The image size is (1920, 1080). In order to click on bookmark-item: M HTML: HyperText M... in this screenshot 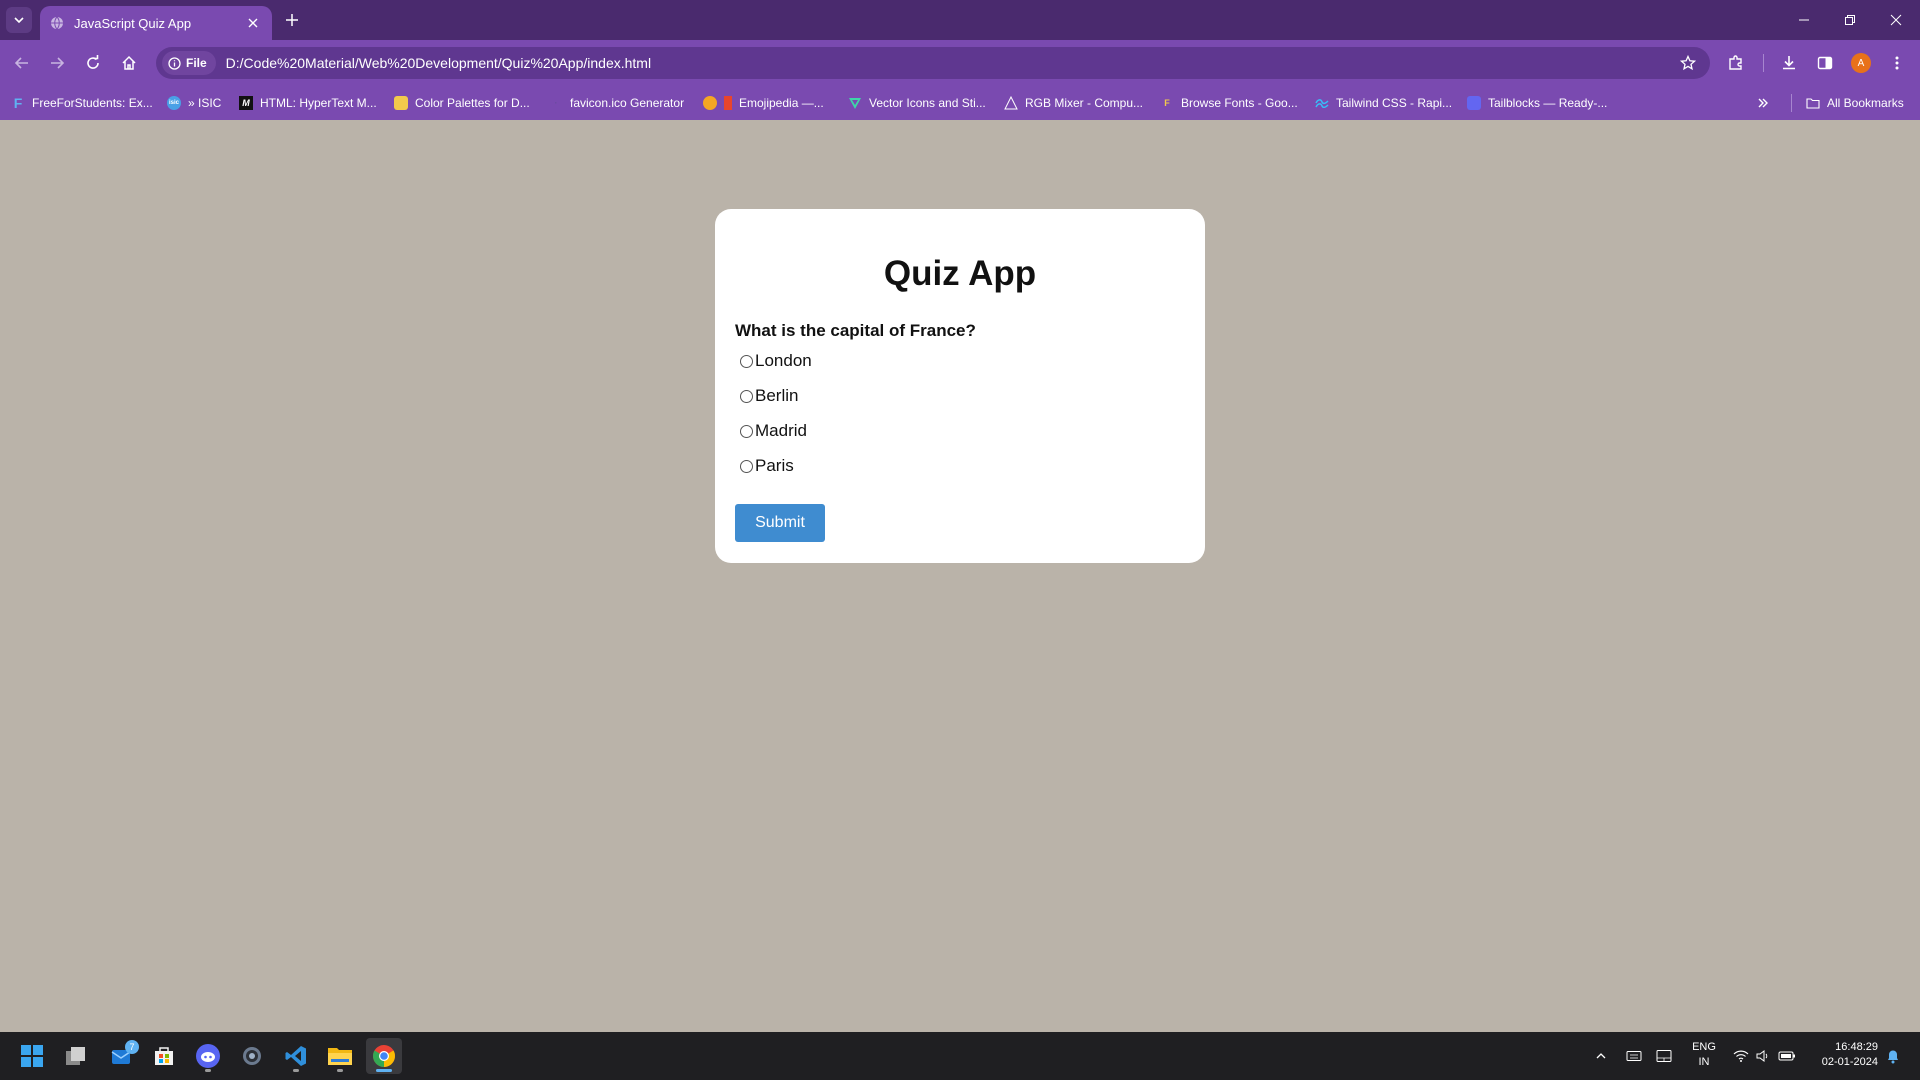, I will do `click(308, 103)`.